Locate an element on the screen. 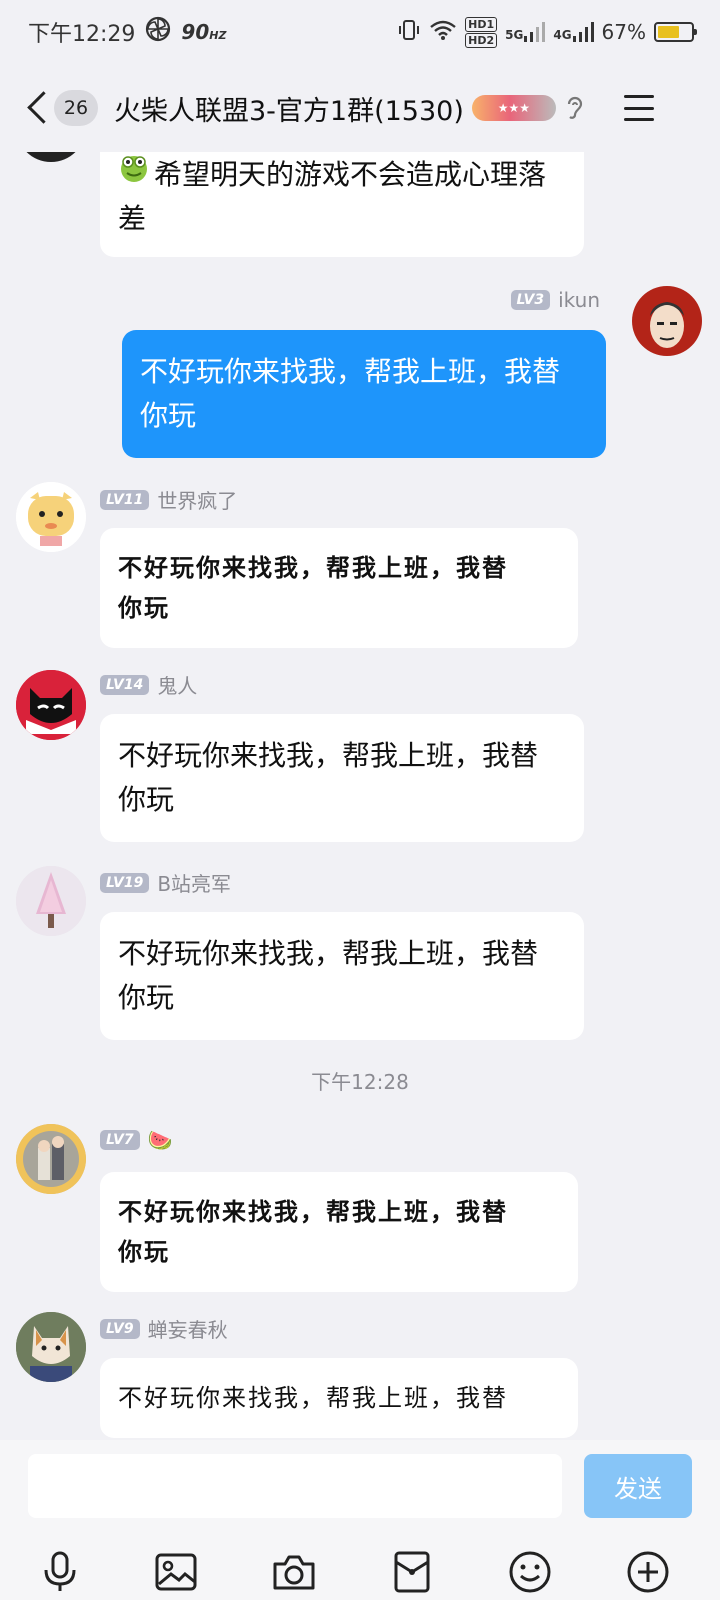 The image size is (720, 1600). status-bar: 下午12:29 90HZ HD1 HD2 5G 4G 67% is located at coordinates (360, 32).